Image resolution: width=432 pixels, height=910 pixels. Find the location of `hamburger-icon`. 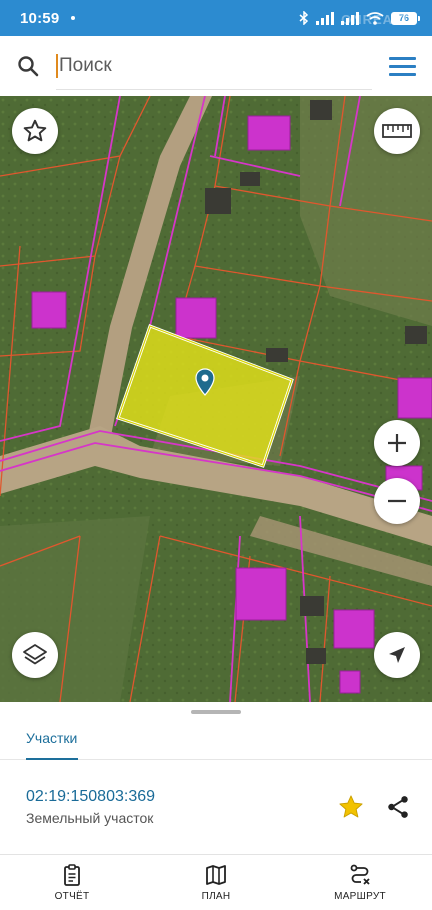

hamburger-icon is located at coordinates (402, 66).